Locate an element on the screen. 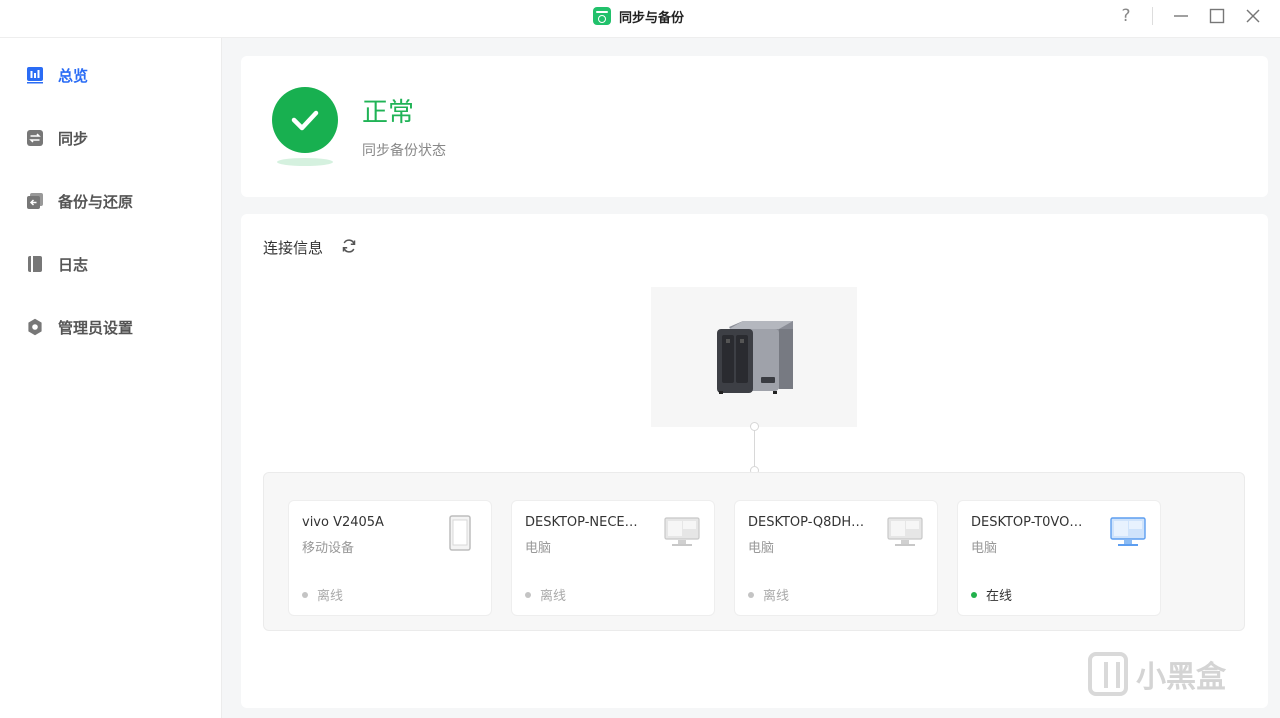  status-title: 正常 is located at coordinates (388, 113).